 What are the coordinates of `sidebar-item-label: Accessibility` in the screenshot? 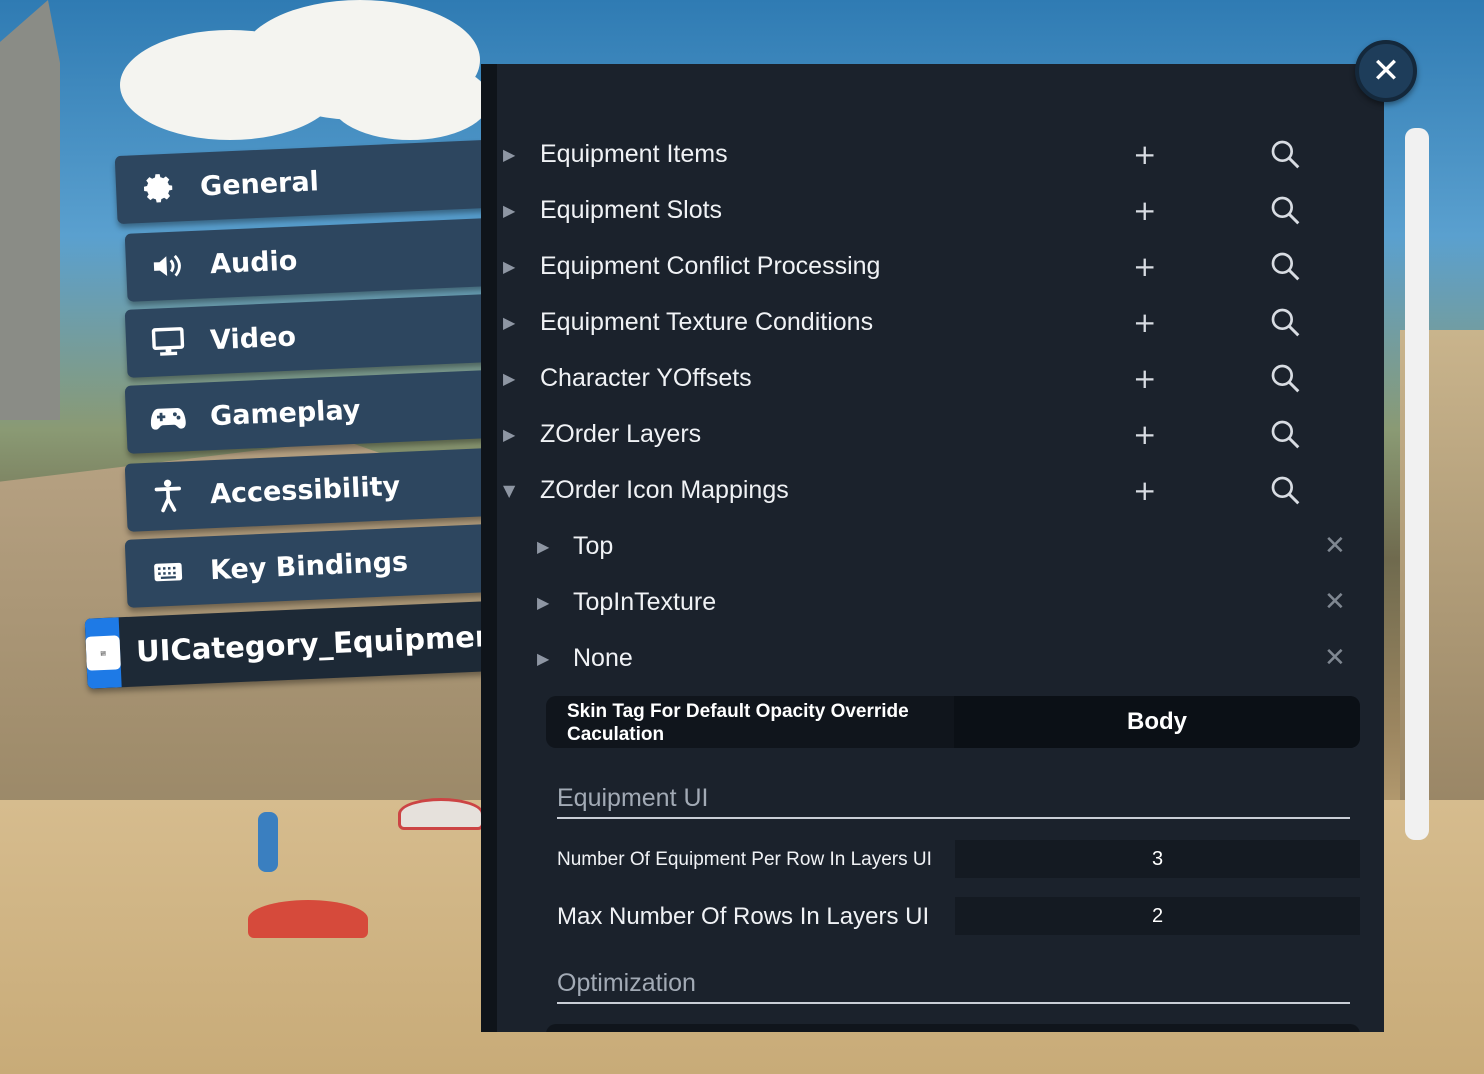 It's located at (305, 490).